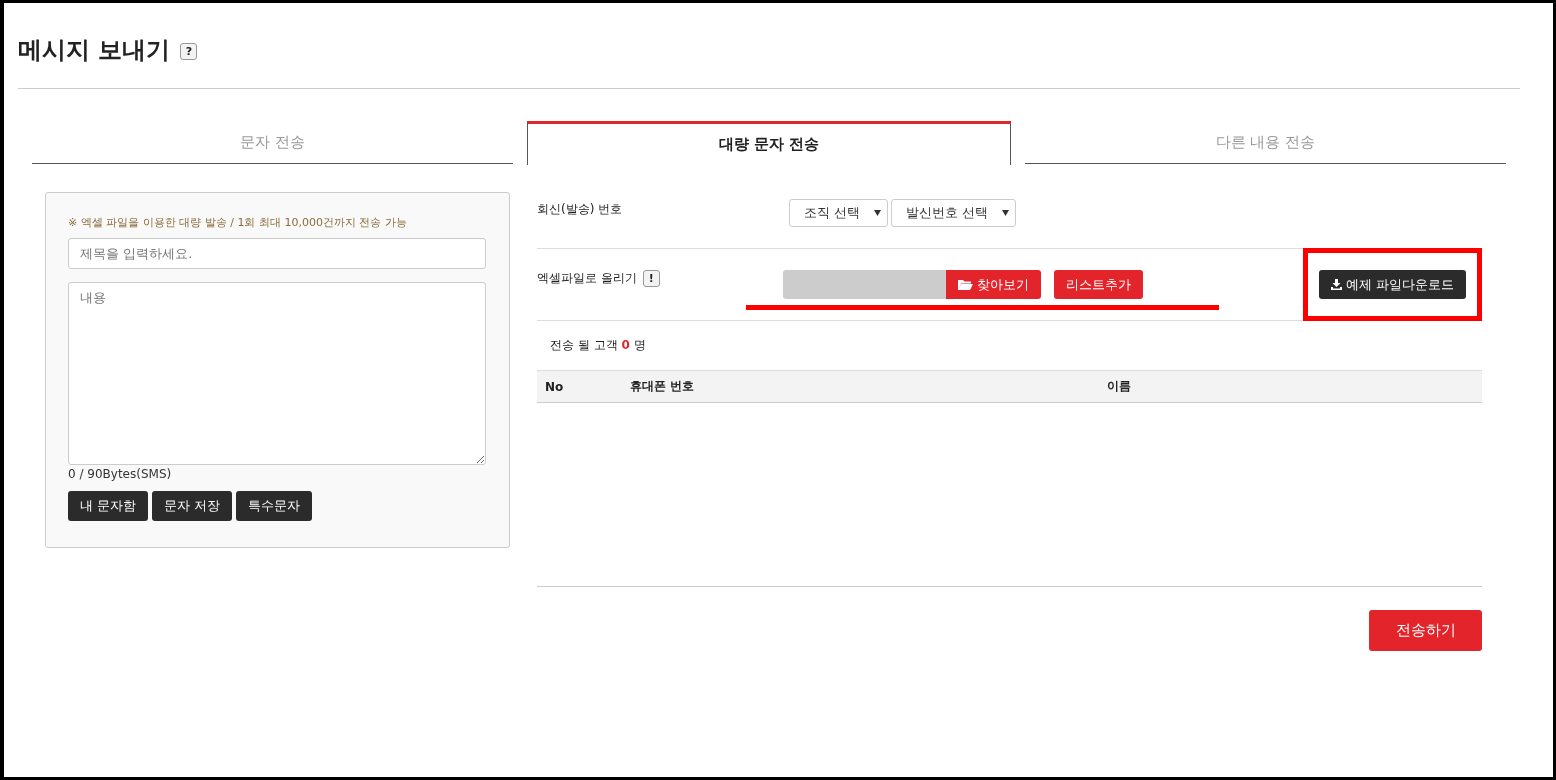 Image resolution: width=1556 pixels, height=780 pixels. I want to click on compose-button: 내 문자함, so click(108, 506).